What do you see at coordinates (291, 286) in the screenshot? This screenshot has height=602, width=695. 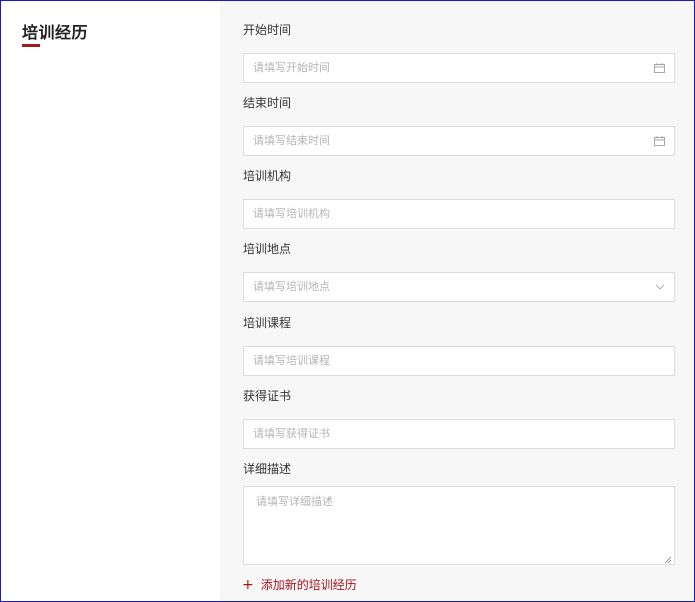 I see `training-location-placeholder: 请填写培训地点` at bounding box center [291, 286].